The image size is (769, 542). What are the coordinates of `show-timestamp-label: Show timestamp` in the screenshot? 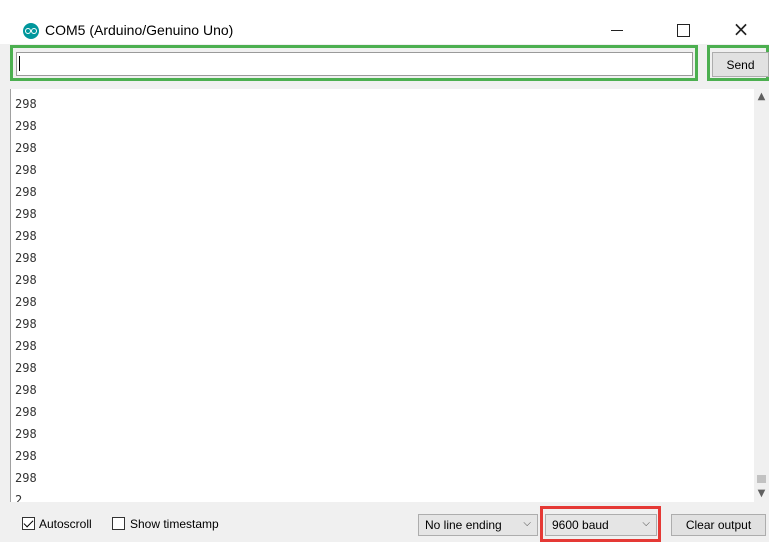 It's located at (174, 524).